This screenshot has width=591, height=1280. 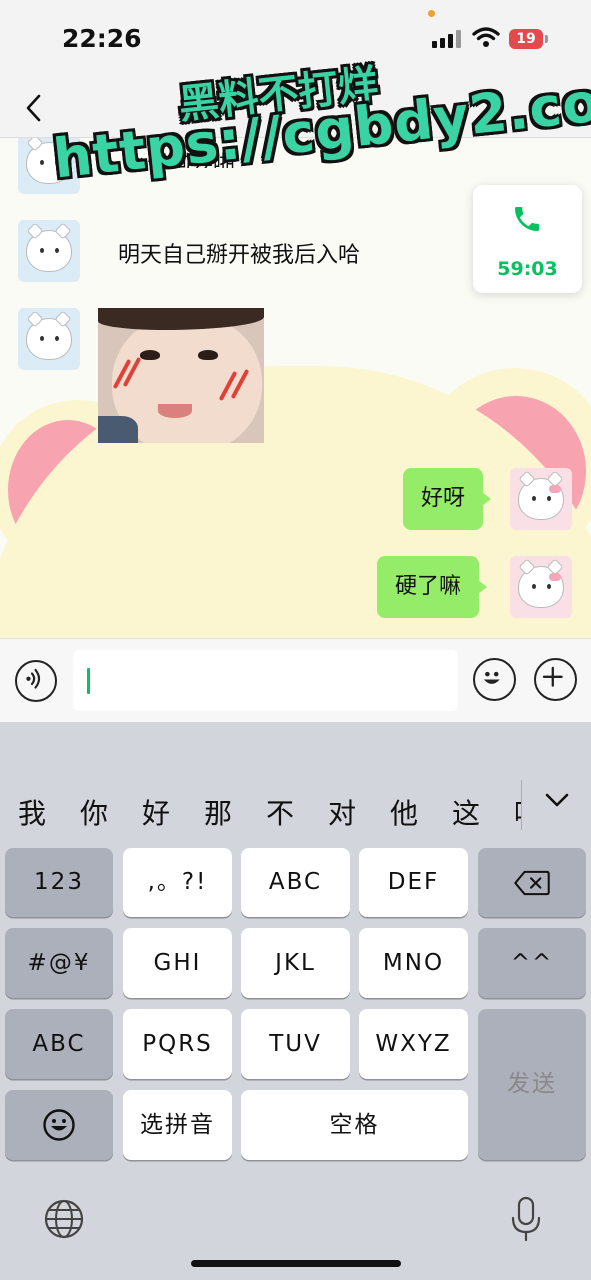 I want to click on candidate-bar: 我 你 好 那 不 对 他 这 呢, so click(x=295, y=808).